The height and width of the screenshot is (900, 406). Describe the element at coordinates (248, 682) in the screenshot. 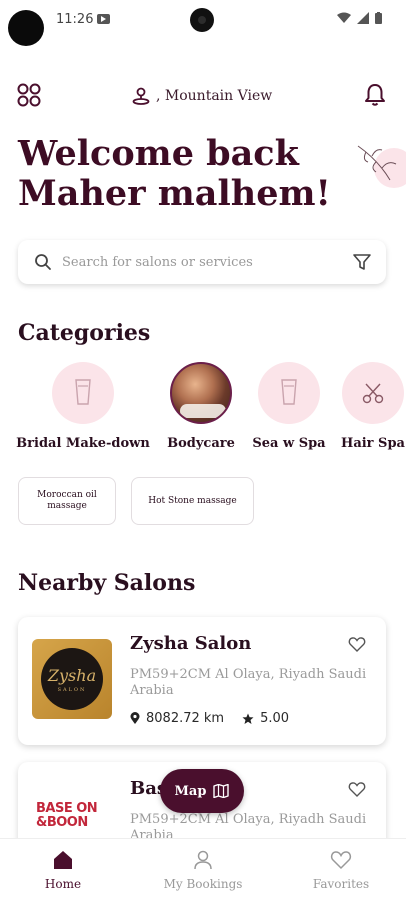

I see `salon-address: PM59+2CM Al Olaya, Riyadh Saudi Arabia` at that location.